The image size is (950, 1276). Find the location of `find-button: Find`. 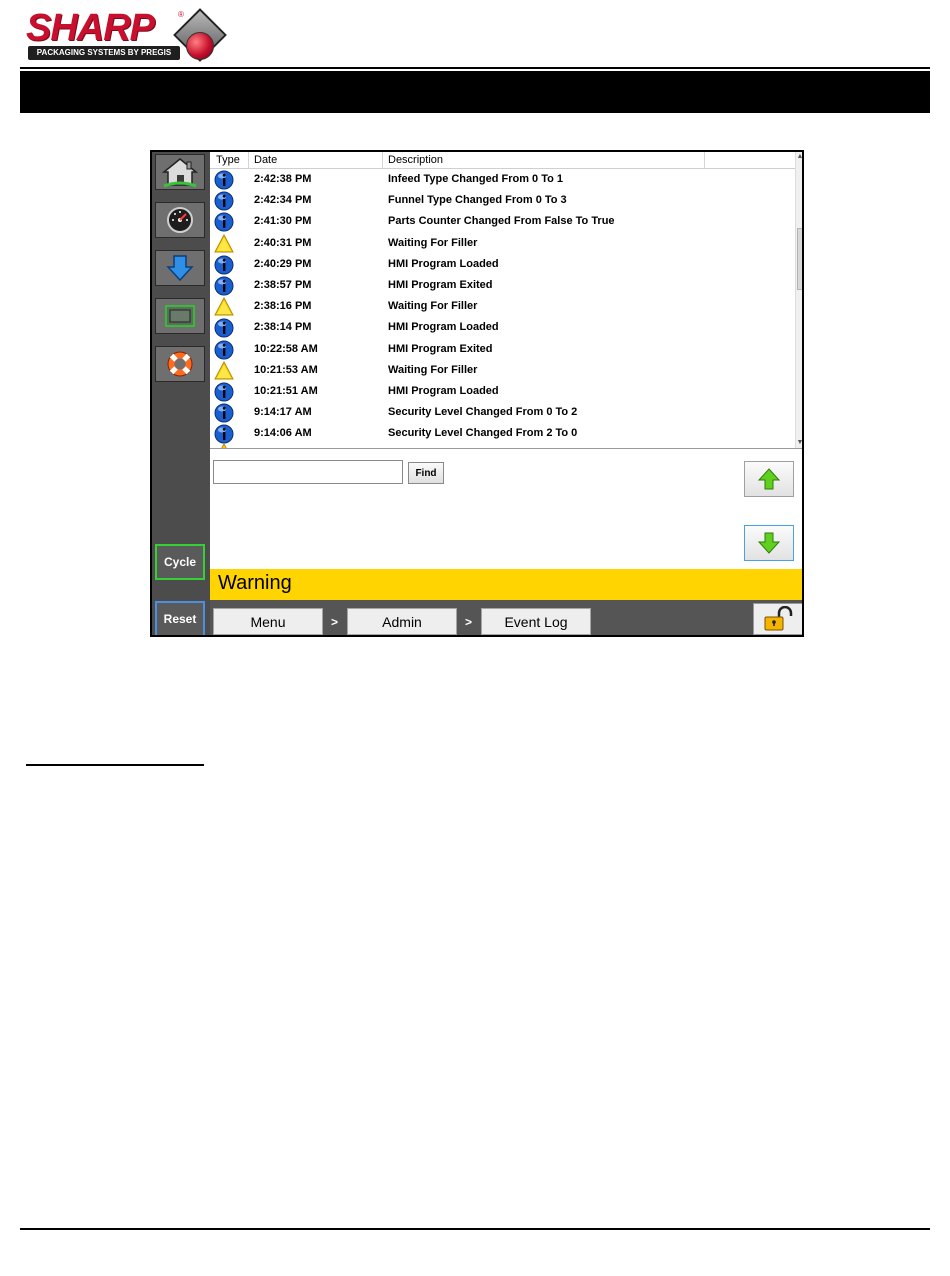

find-button: Find is located at coordinates (426, 473).